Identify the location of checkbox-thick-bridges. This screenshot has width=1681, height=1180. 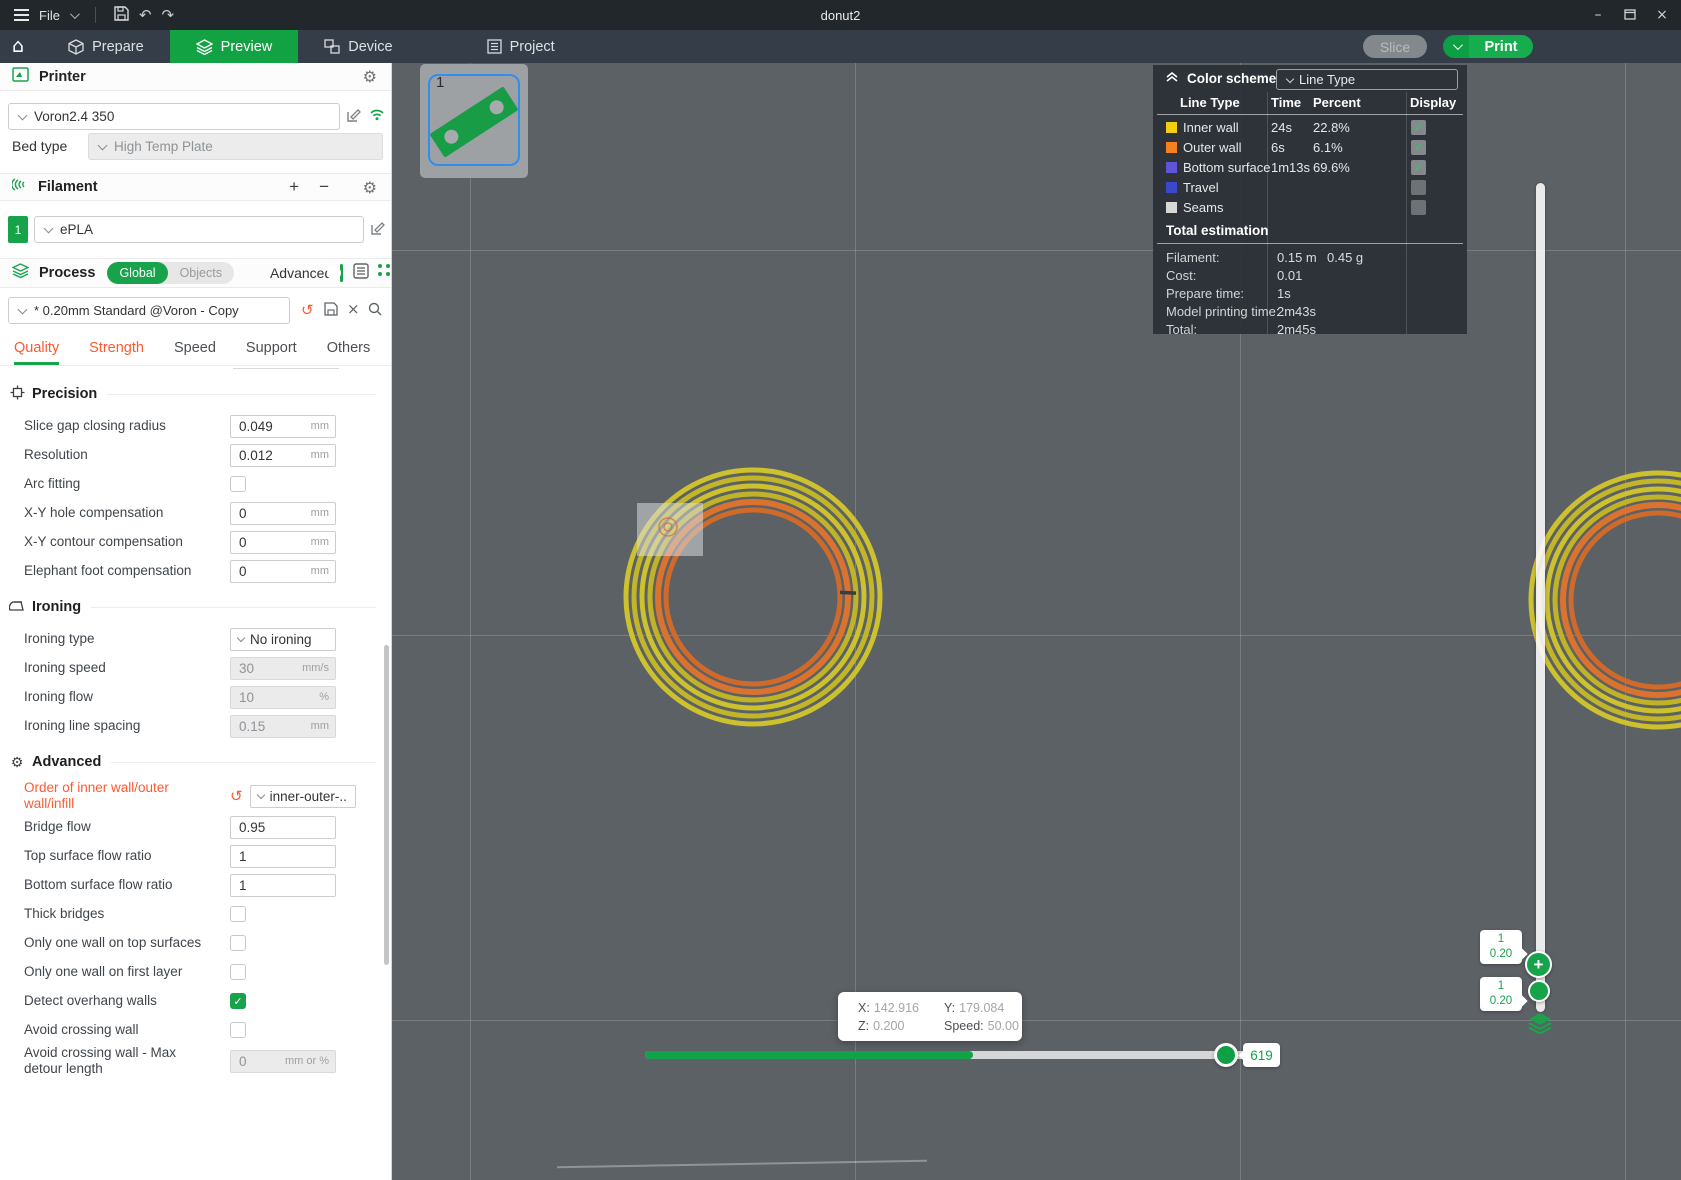
(238, 914).